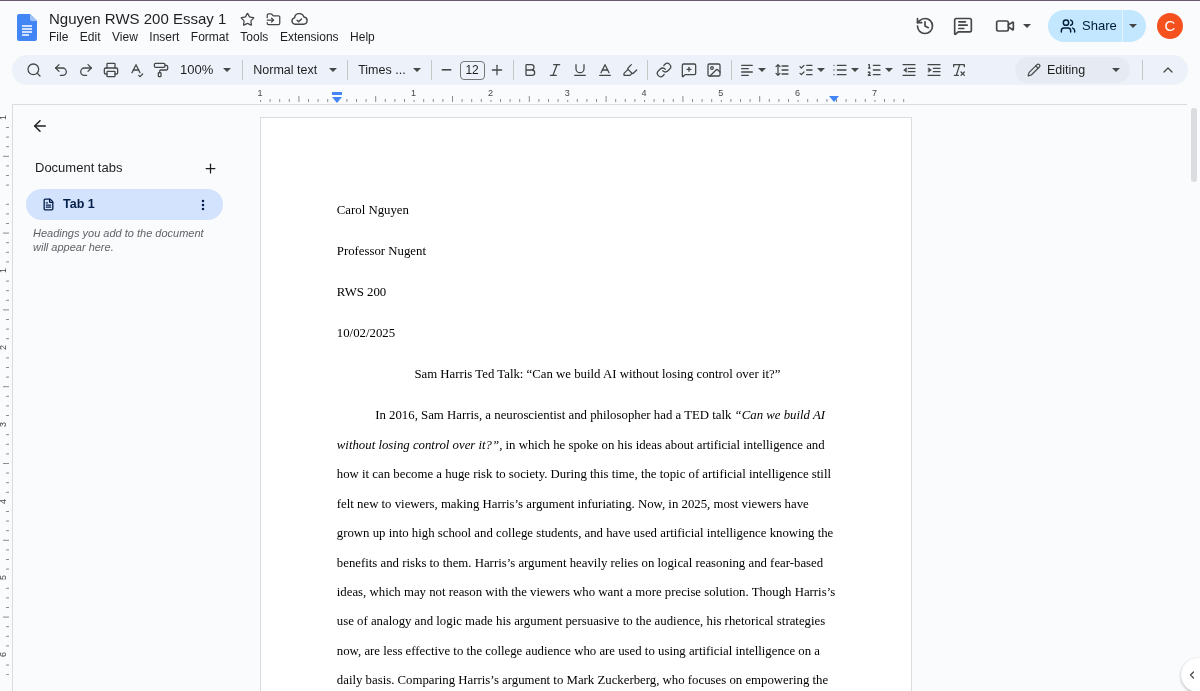 This screenshot has height=691, width=1200. What do you see at coordinates (447, 70) in the screenshot?
I see `minus-icon` at bounding box center [447, 70].